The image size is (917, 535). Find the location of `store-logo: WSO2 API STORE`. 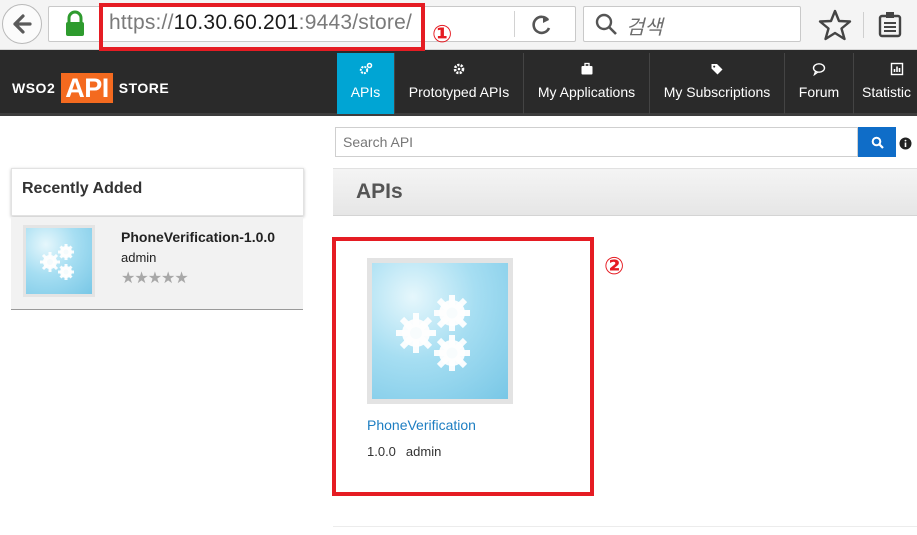

store-logo: WSO2 API STORE is located at coordinates (90, 88).